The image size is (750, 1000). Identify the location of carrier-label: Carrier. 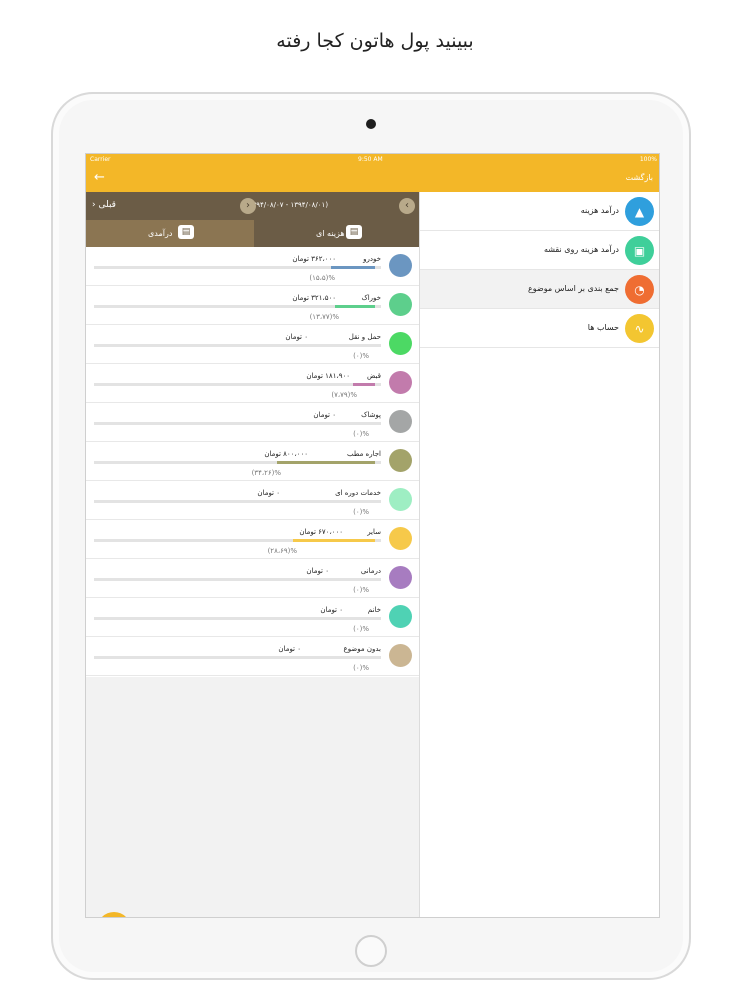
(100, 159).